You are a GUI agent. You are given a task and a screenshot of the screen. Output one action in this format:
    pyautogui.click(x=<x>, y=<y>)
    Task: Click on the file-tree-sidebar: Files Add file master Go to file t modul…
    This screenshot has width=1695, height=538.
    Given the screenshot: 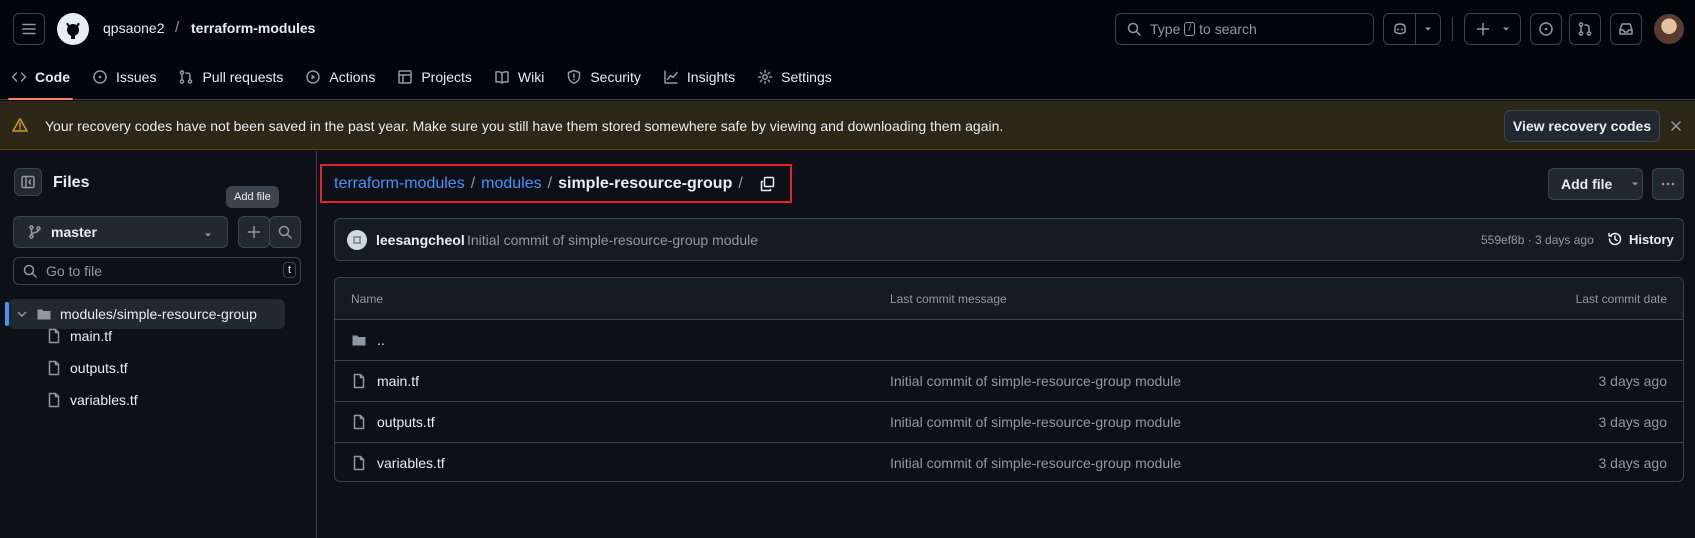 What is the action you would take?
    pyautogui.click(x=158, y=344)
    